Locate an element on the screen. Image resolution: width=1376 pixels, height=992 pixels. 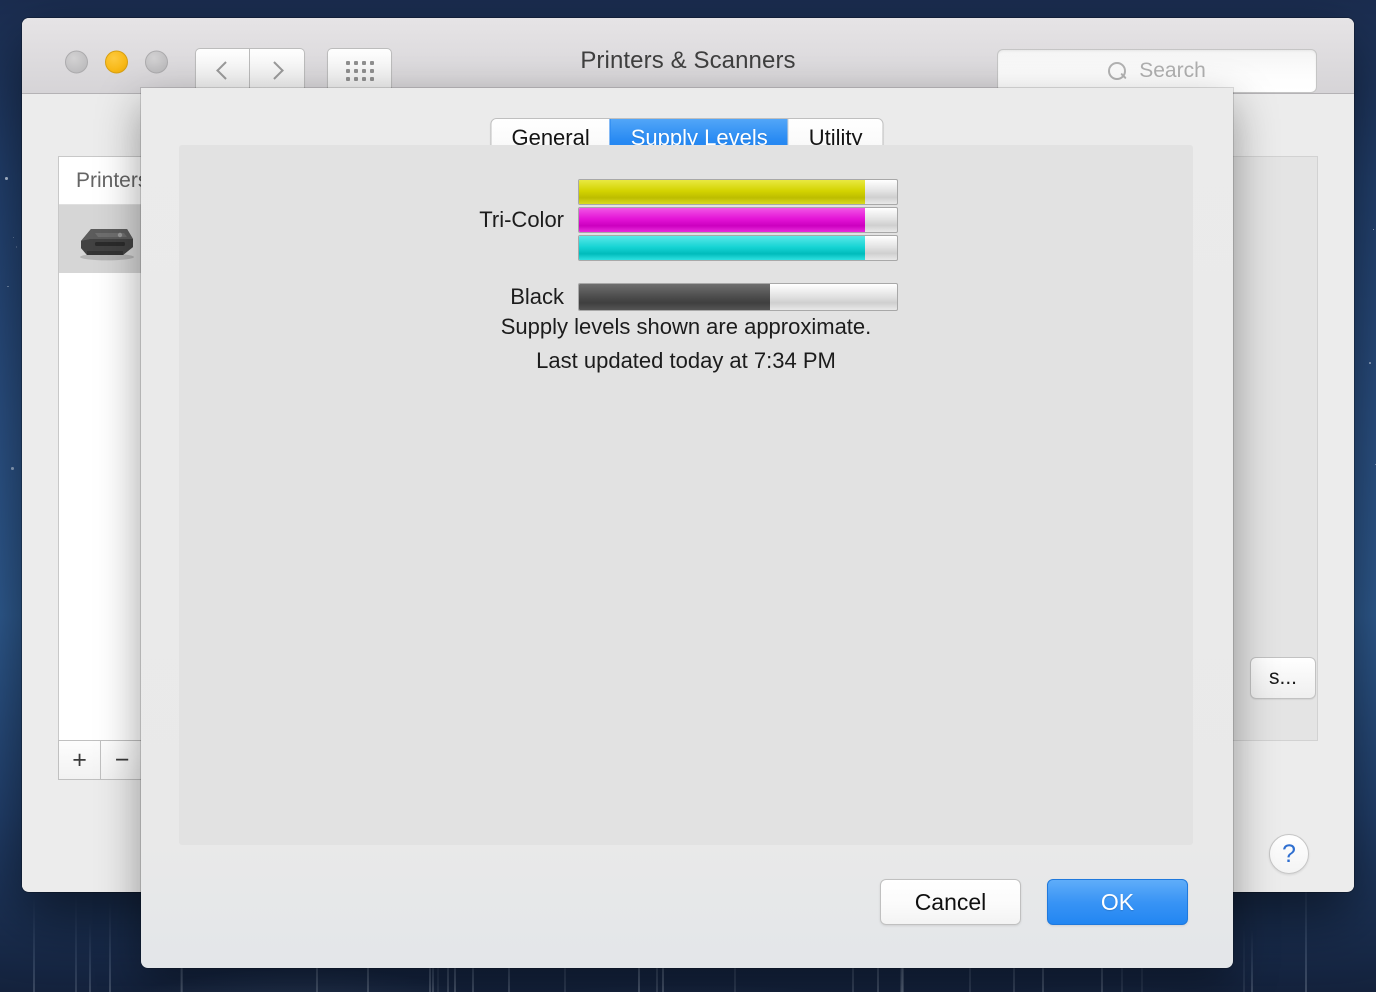
supply-row-tri-color: Tri-Color is located at coordinates (686, 220).